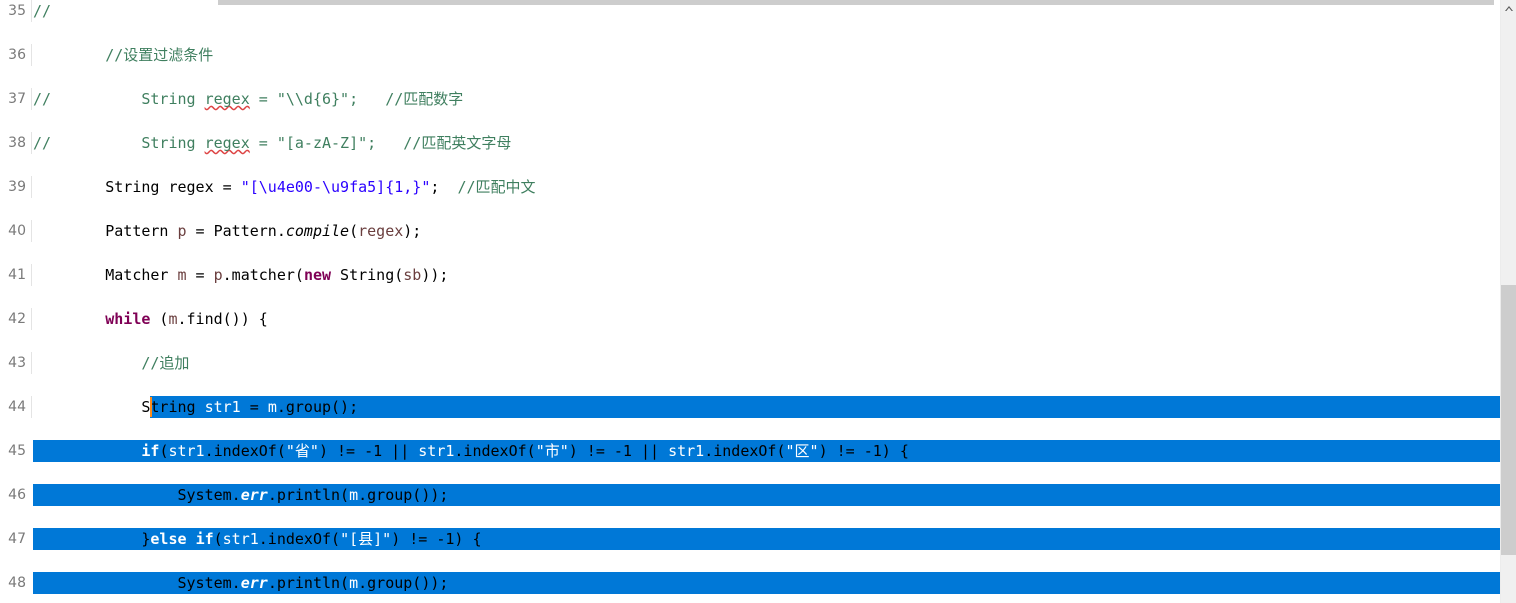 The height and width of the screenshot is (603, 1516). What do you see at coordinates (272, 143) in the screenshot?
I see `line-content: // String regex = "[a-zA-Z]"; //匹配英文字母` at bounding box center [272, 143].